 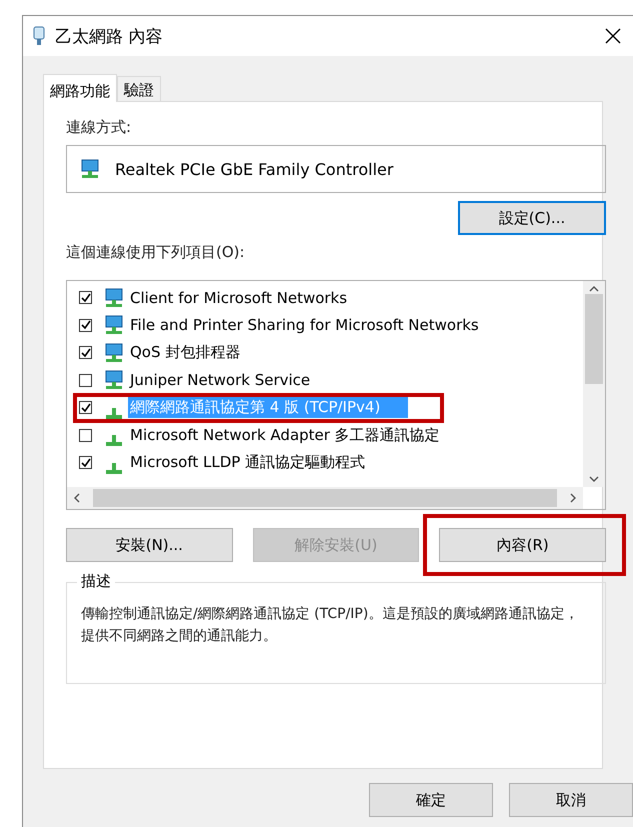 What do you see at coordinates (330, 625) in the screenshot?
I see `description-text: 傳輸控制通訊協定/網際網路通訊協定 (TCP/IP)。這是預設的廣域網路通訊協定，提供不同網路之間的通訊能力。` at bounding box center [330, 625].